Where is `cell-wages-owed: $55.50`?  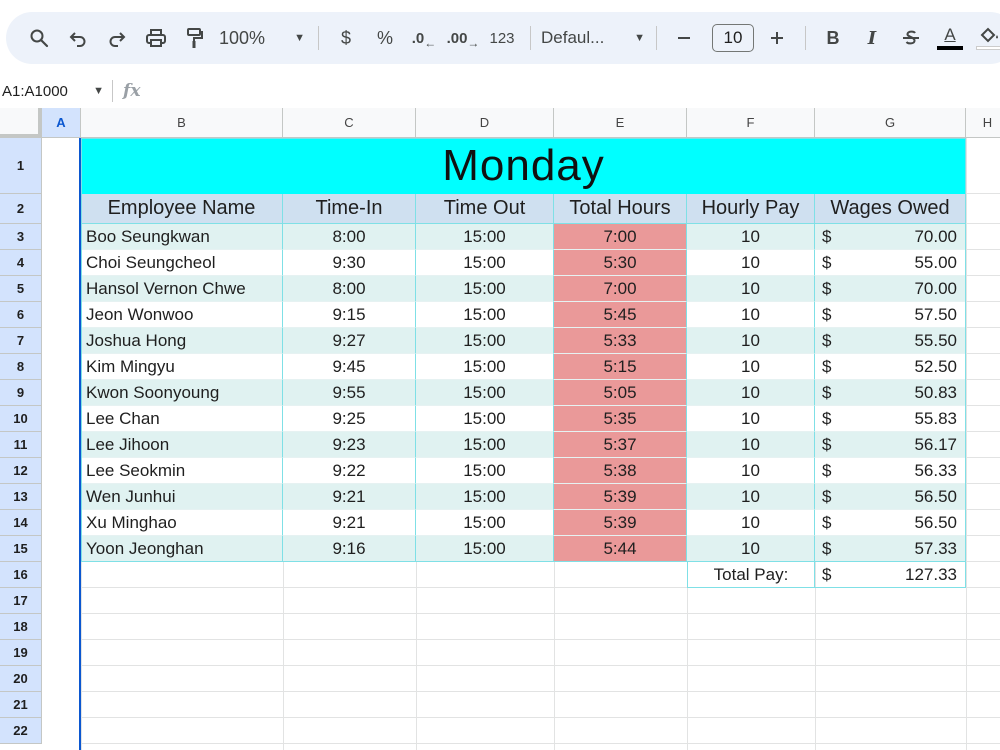
cell-wages-owed: $55.50 is located at coordinates (890, 341).